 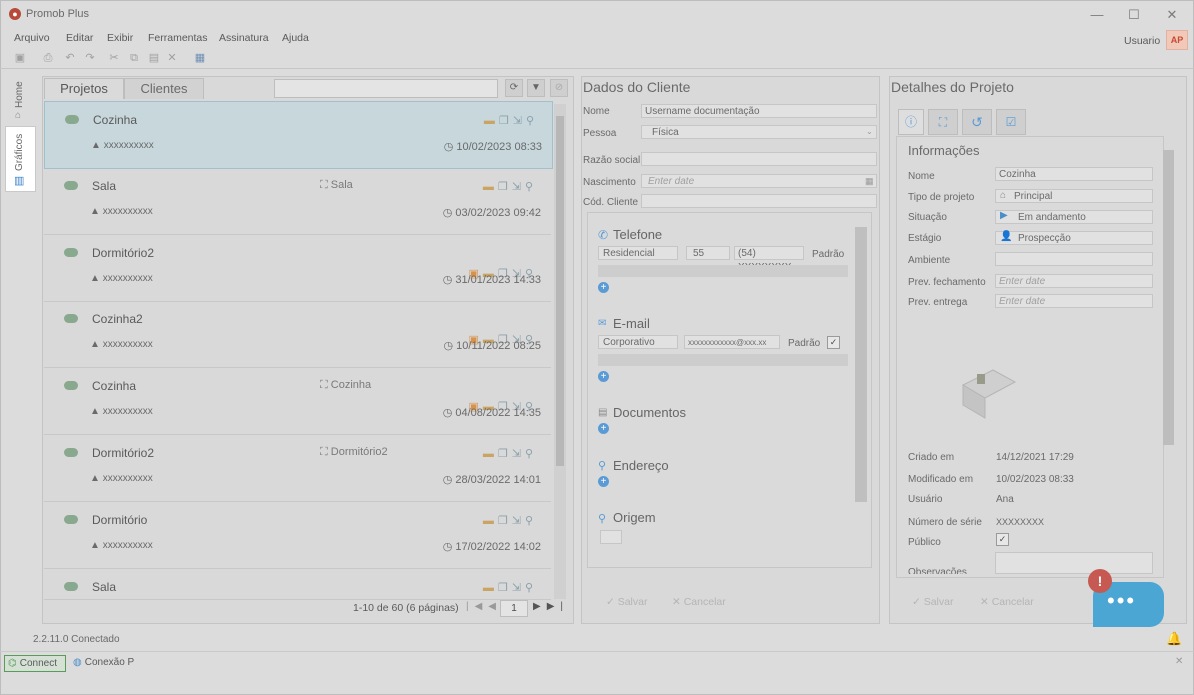 I want to click on pager-next-icon: ▶▶|, so click(x=551, y=606).